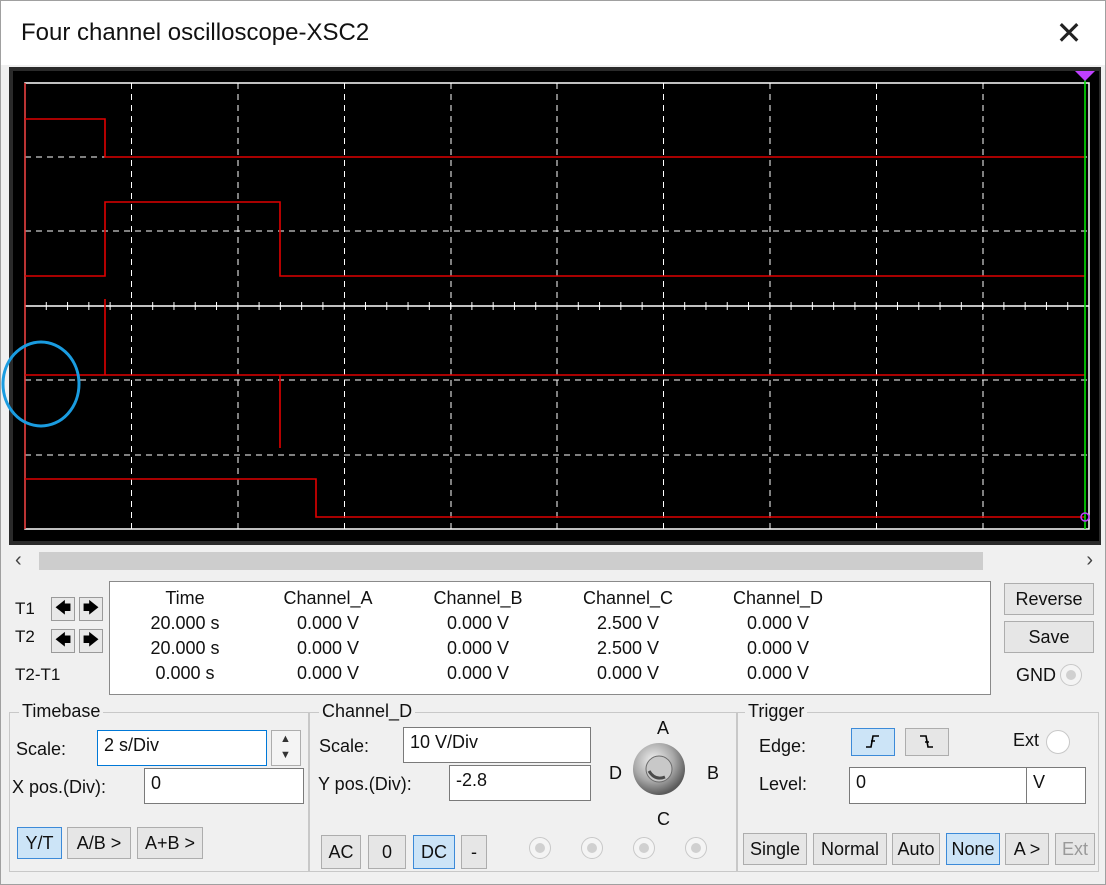  I want to click on channel-d-terminal, so click(696, 848).